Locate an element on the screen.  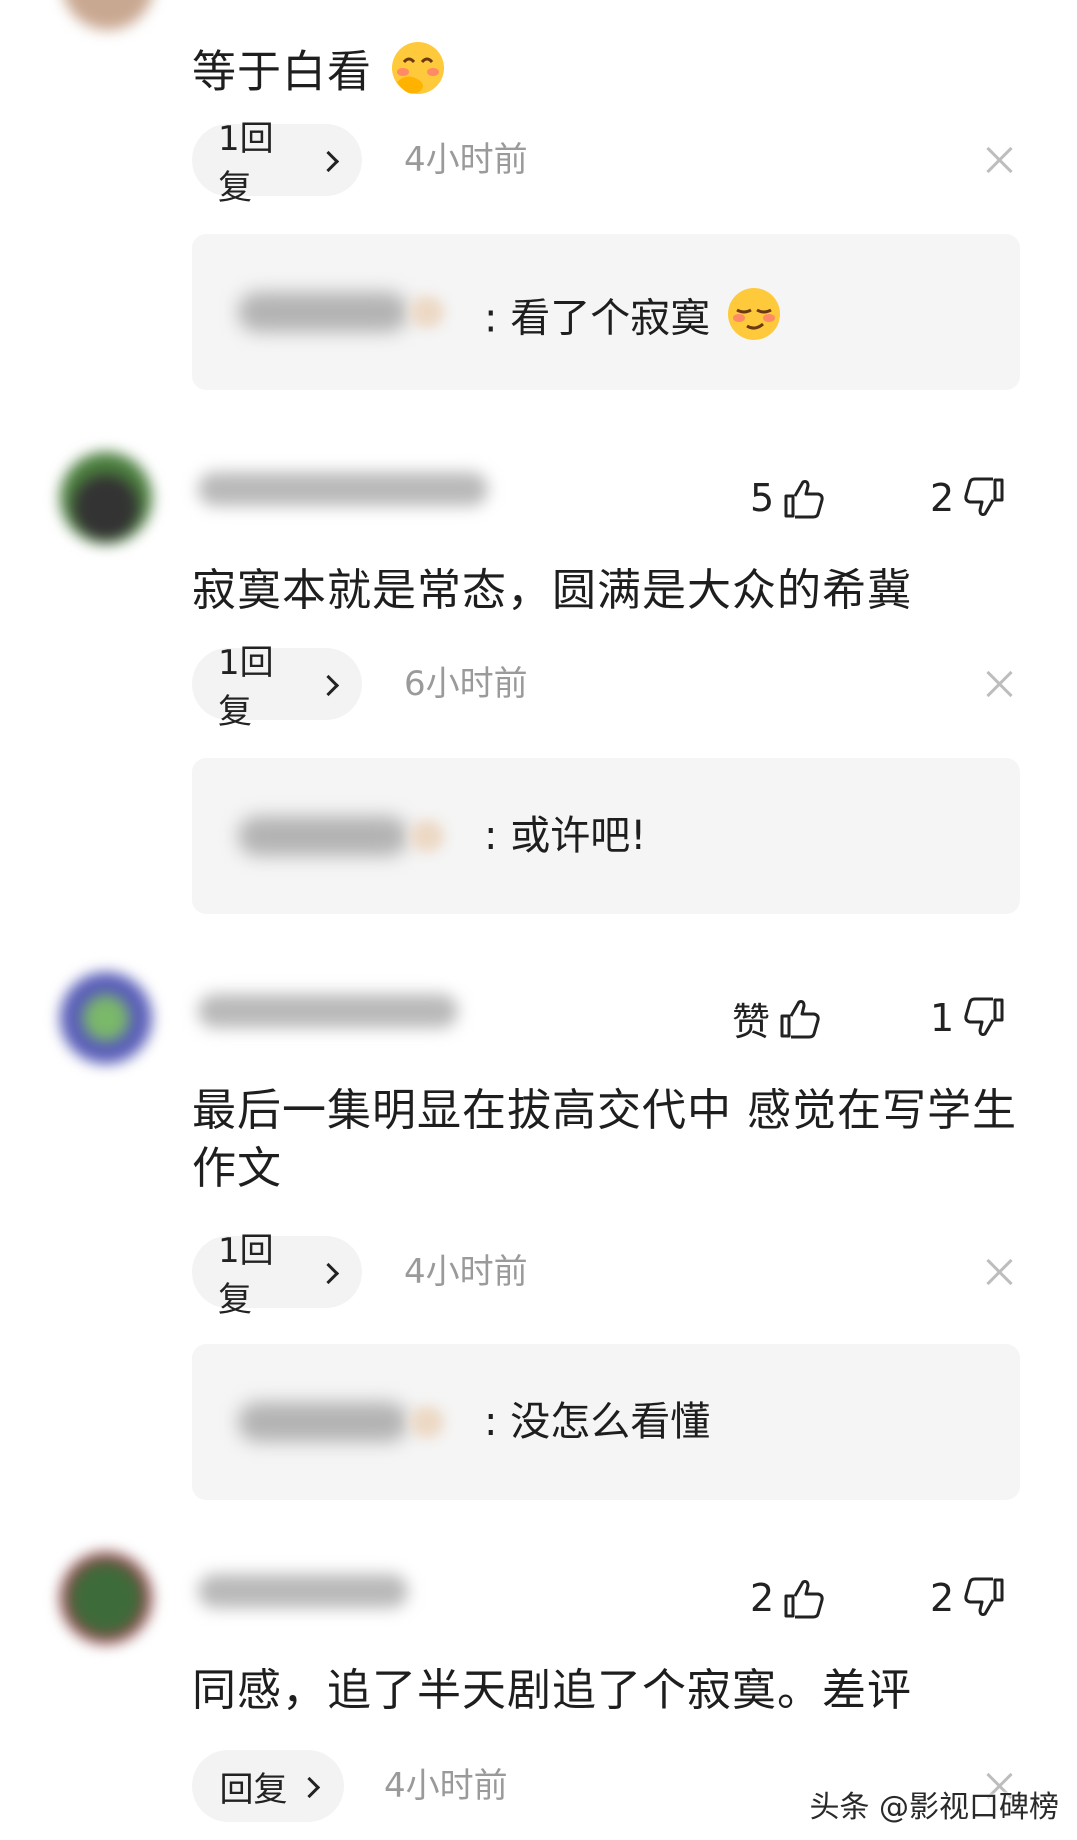
comment-text: 寂寞本就是常态，圆满是大众的希冀 is located at coordinates (552, 590).